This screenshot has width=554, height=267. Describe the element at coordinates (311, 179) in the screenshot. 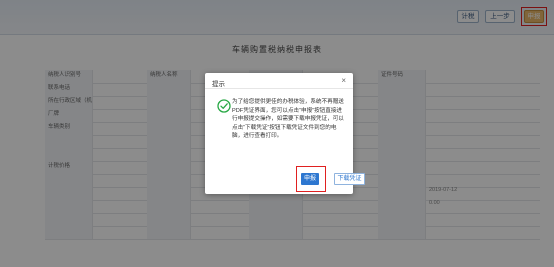

I see `highlight-box-confirm` at that location.